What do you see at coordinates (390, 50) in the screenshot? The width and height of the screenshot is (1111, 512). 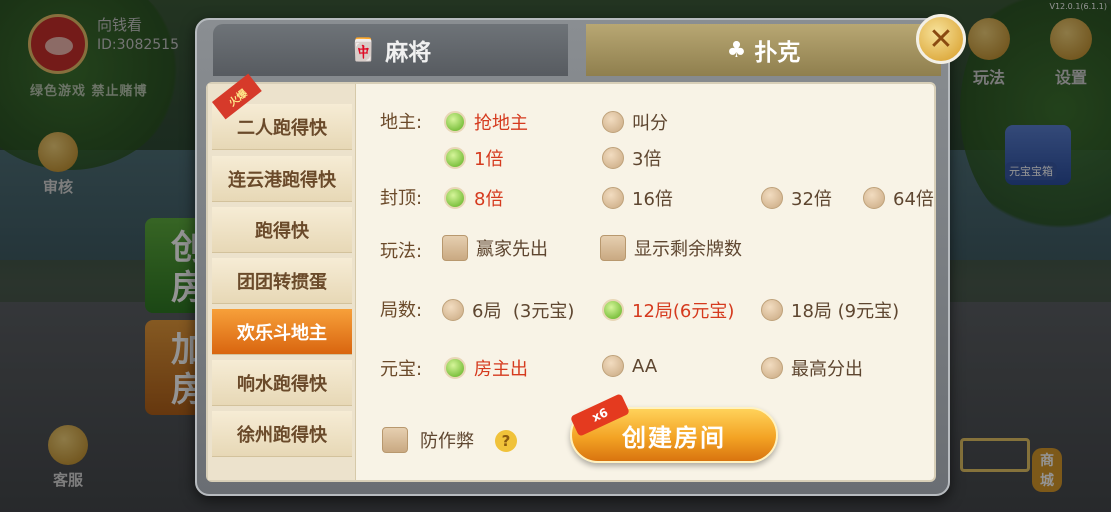 I see `tab-mahjong: 🀄 麻将` at bounding box center [390, 50].